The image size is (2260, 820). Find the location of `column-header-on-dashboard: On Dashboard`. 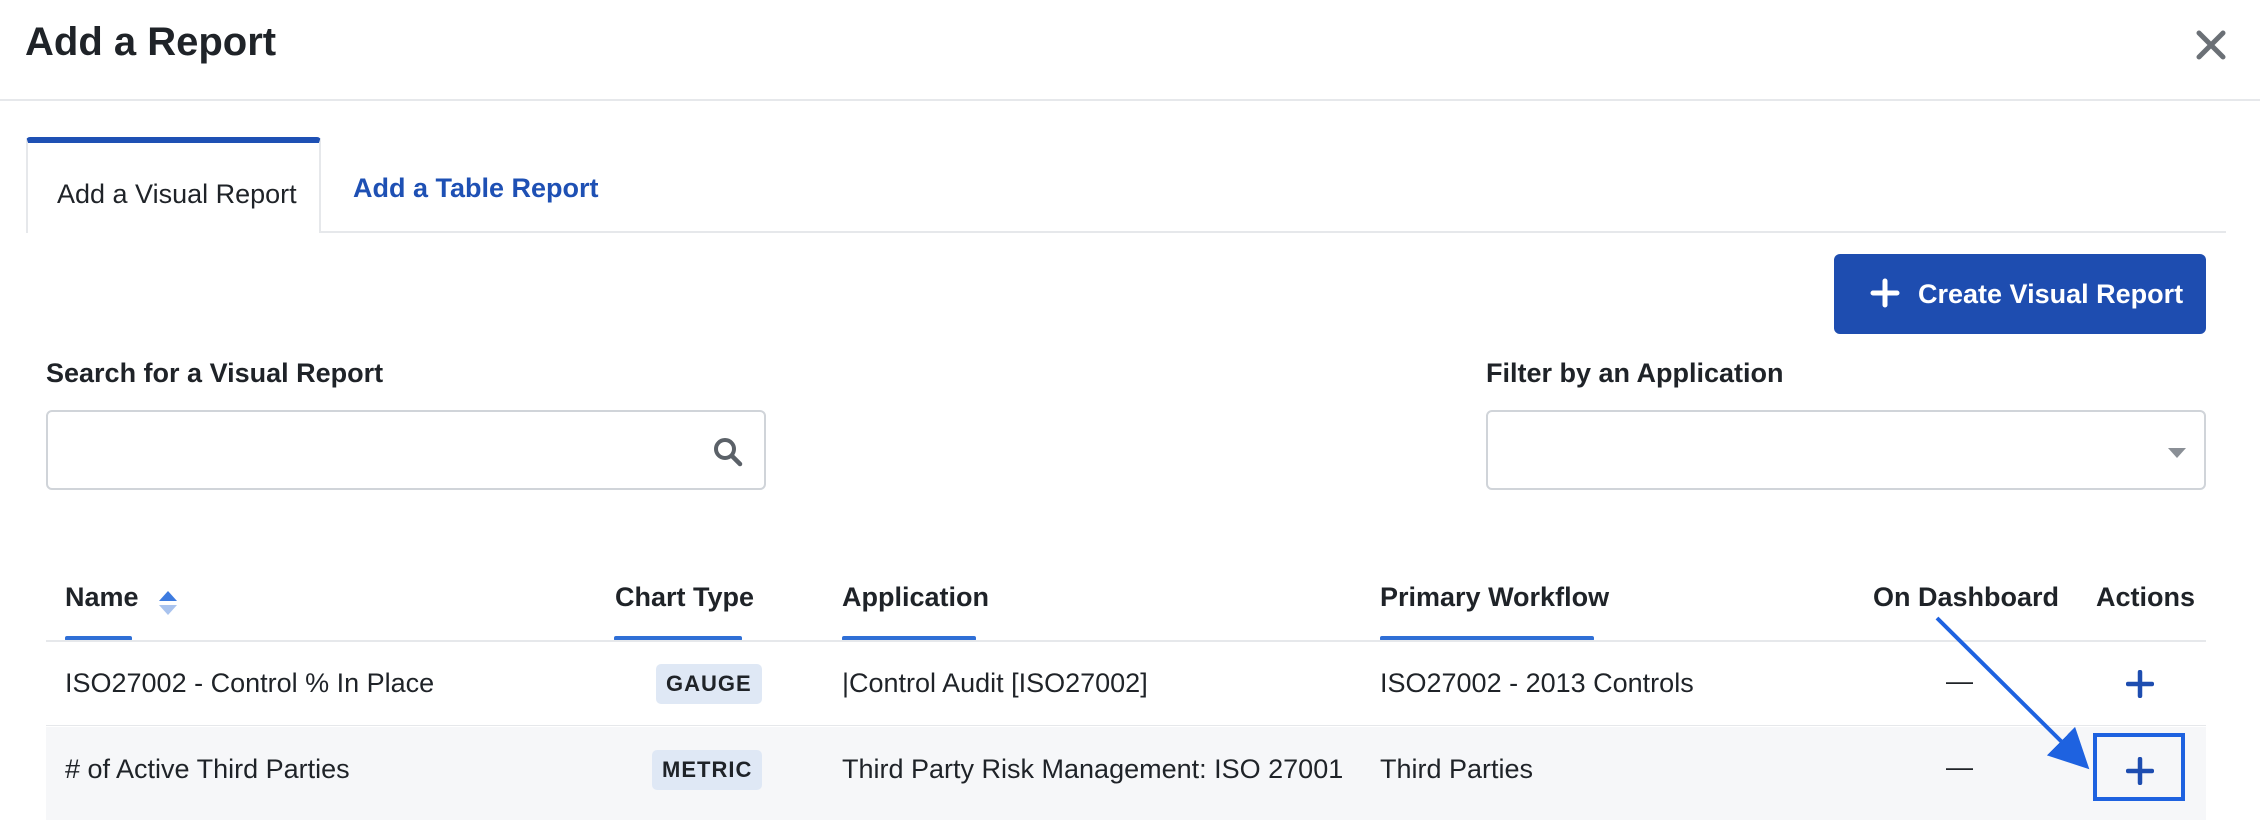

column-header-on-dashboard: On Dashboard is located at coordinates (1966, 597).